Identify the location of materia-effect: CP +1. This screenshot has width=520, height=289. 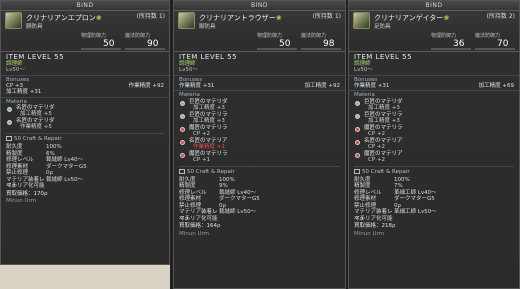
(202, 159).